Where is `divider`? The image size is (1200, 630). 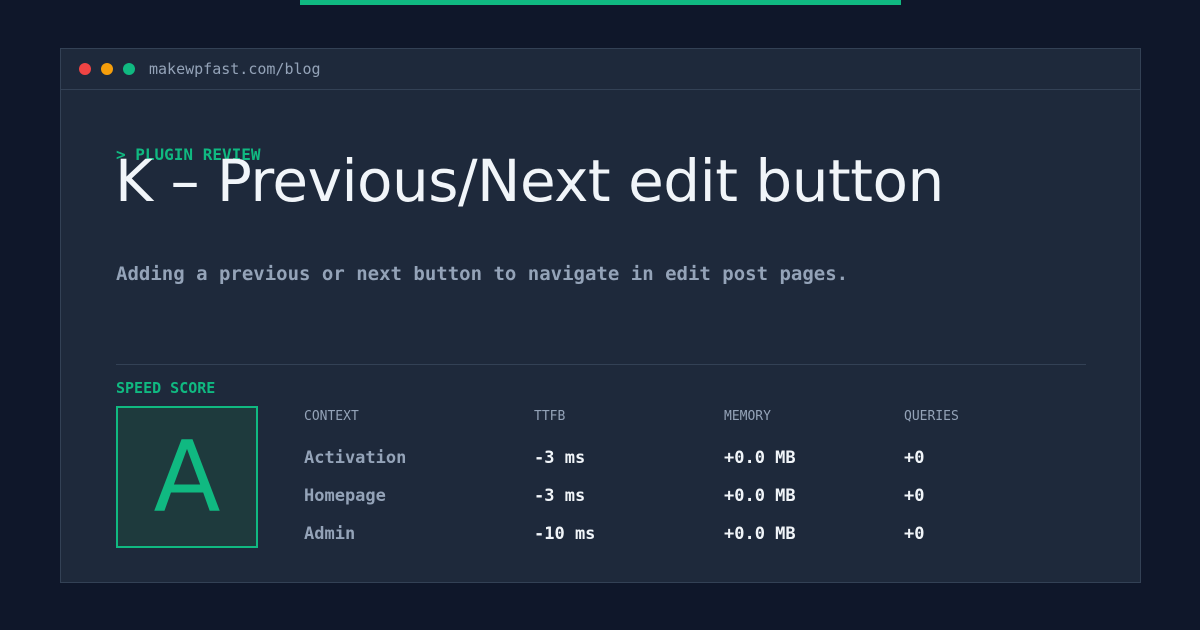 divider is located at coordinates (601, 364).